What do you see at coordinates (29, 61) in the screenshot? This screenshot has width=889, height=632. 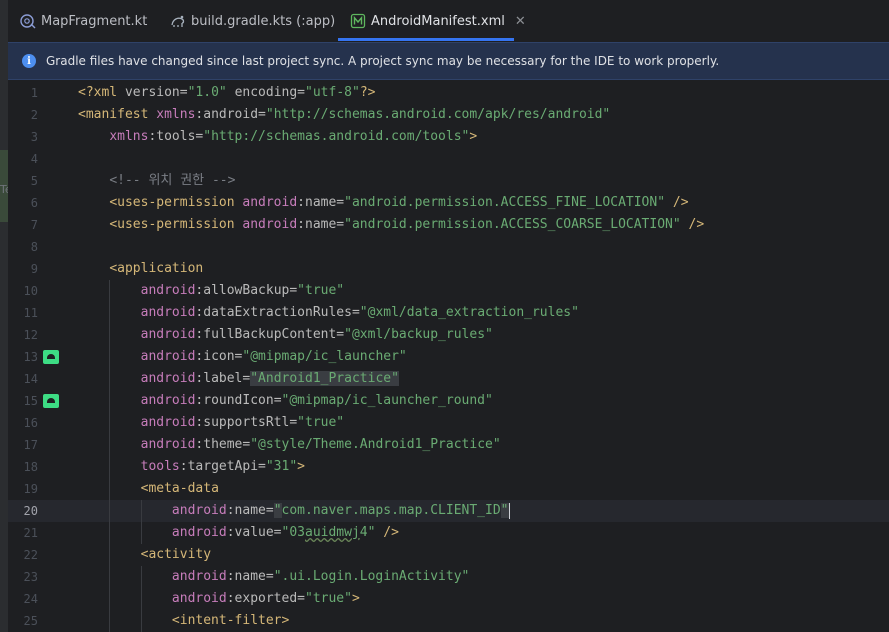 I see `info-icon: i` at bounding box center [29, 61].